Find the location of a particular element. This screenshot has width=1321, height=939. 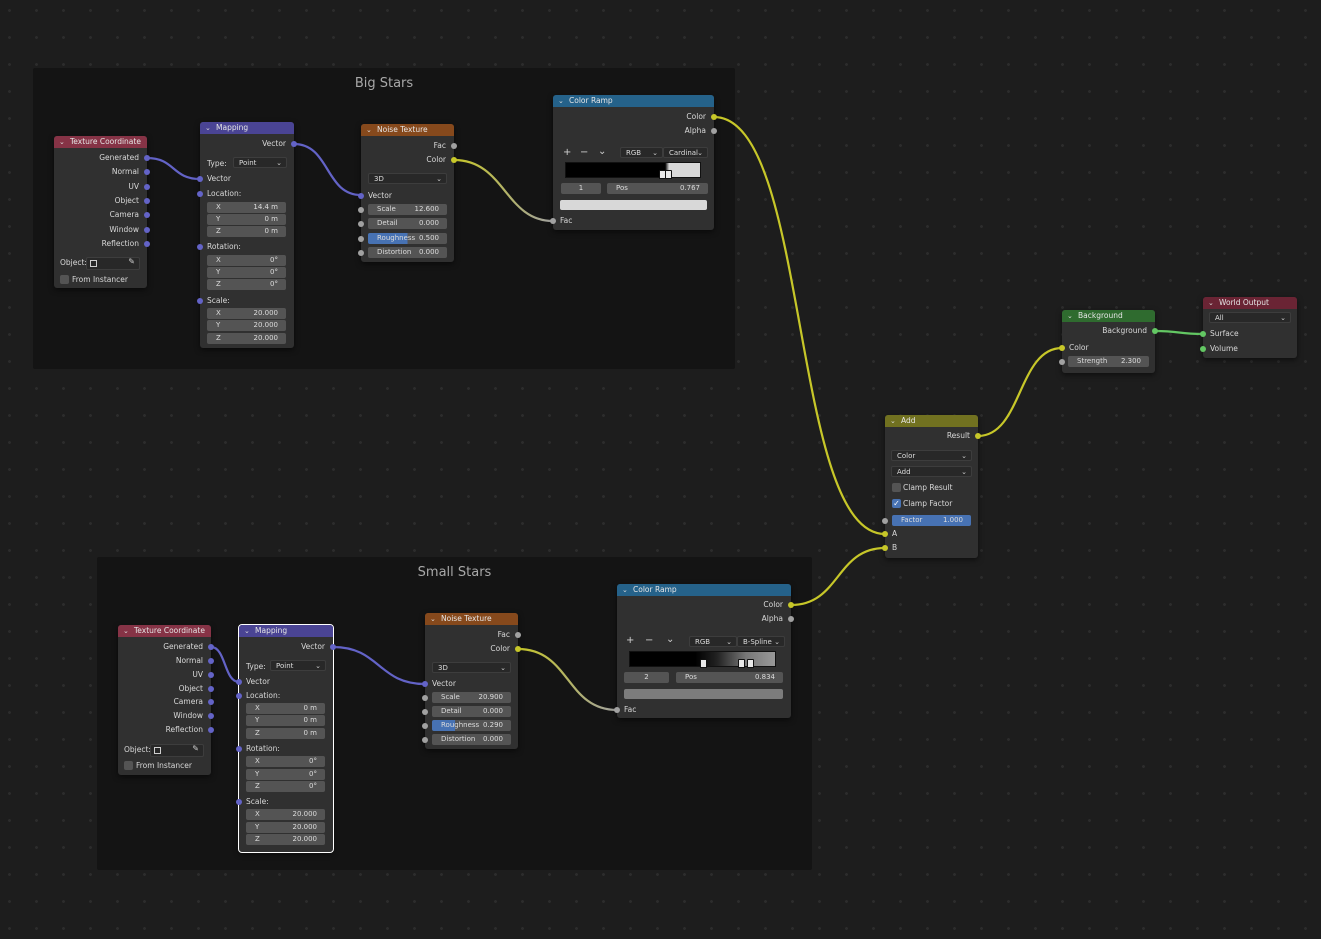

interpolation-dropdown: B-Spline ⌄ is located at coordinates (761, 641).